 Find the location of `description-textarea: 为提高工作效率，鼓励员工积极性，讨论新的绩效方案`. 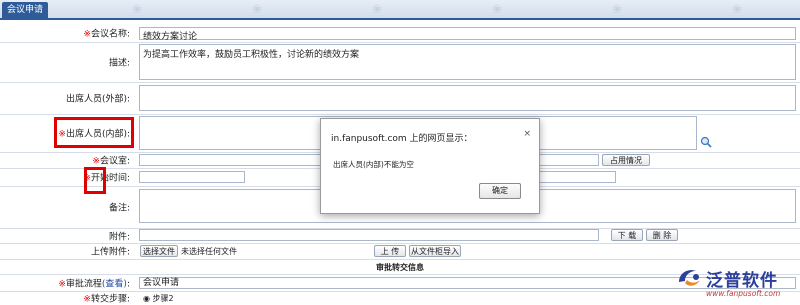

description-textarea: 为提高工作效率，鼓励员工积极性，讨论新的绩效方案 is located at coordinates (467, 62).